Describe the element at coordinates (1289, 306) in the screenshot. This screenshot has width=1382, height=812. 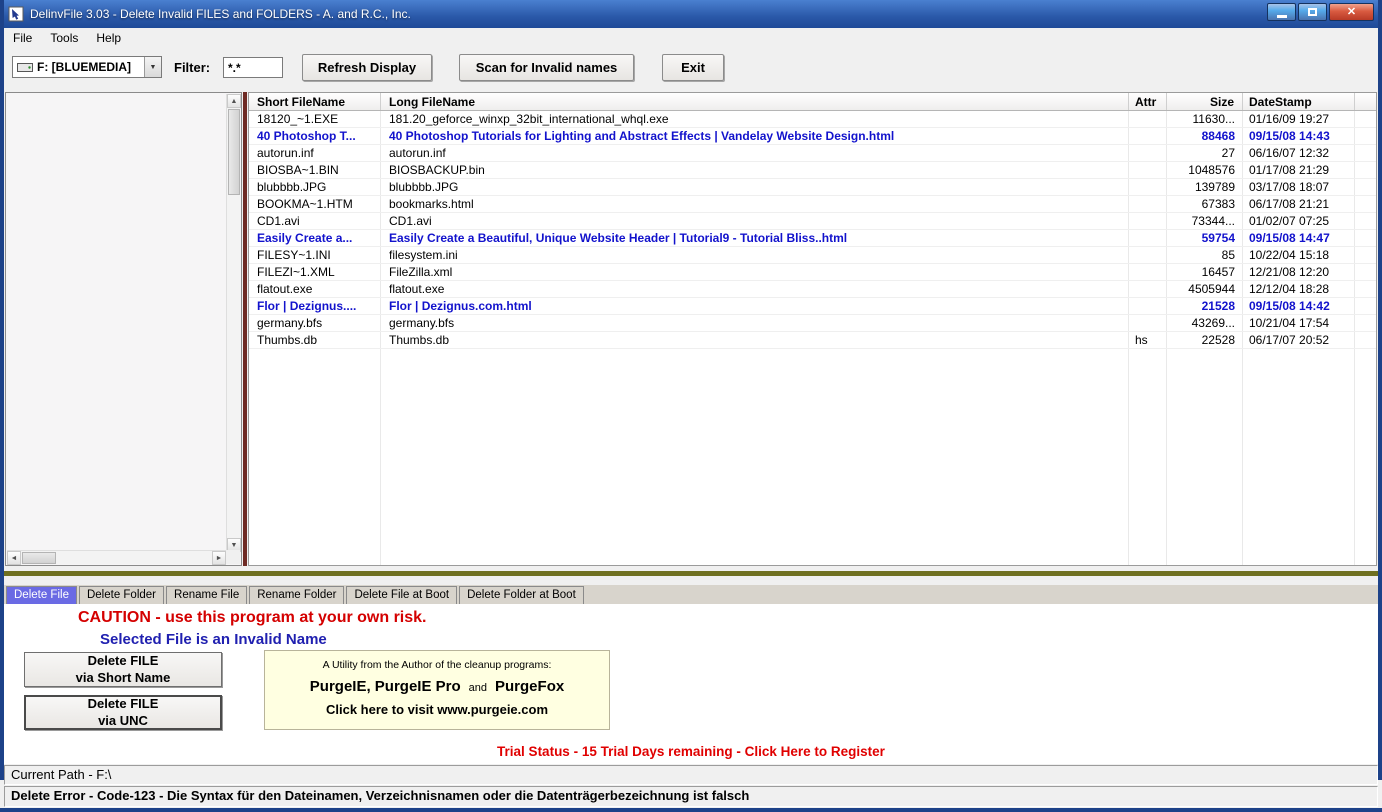
I see `cell-date: 09/15/08 14:42` at that location.